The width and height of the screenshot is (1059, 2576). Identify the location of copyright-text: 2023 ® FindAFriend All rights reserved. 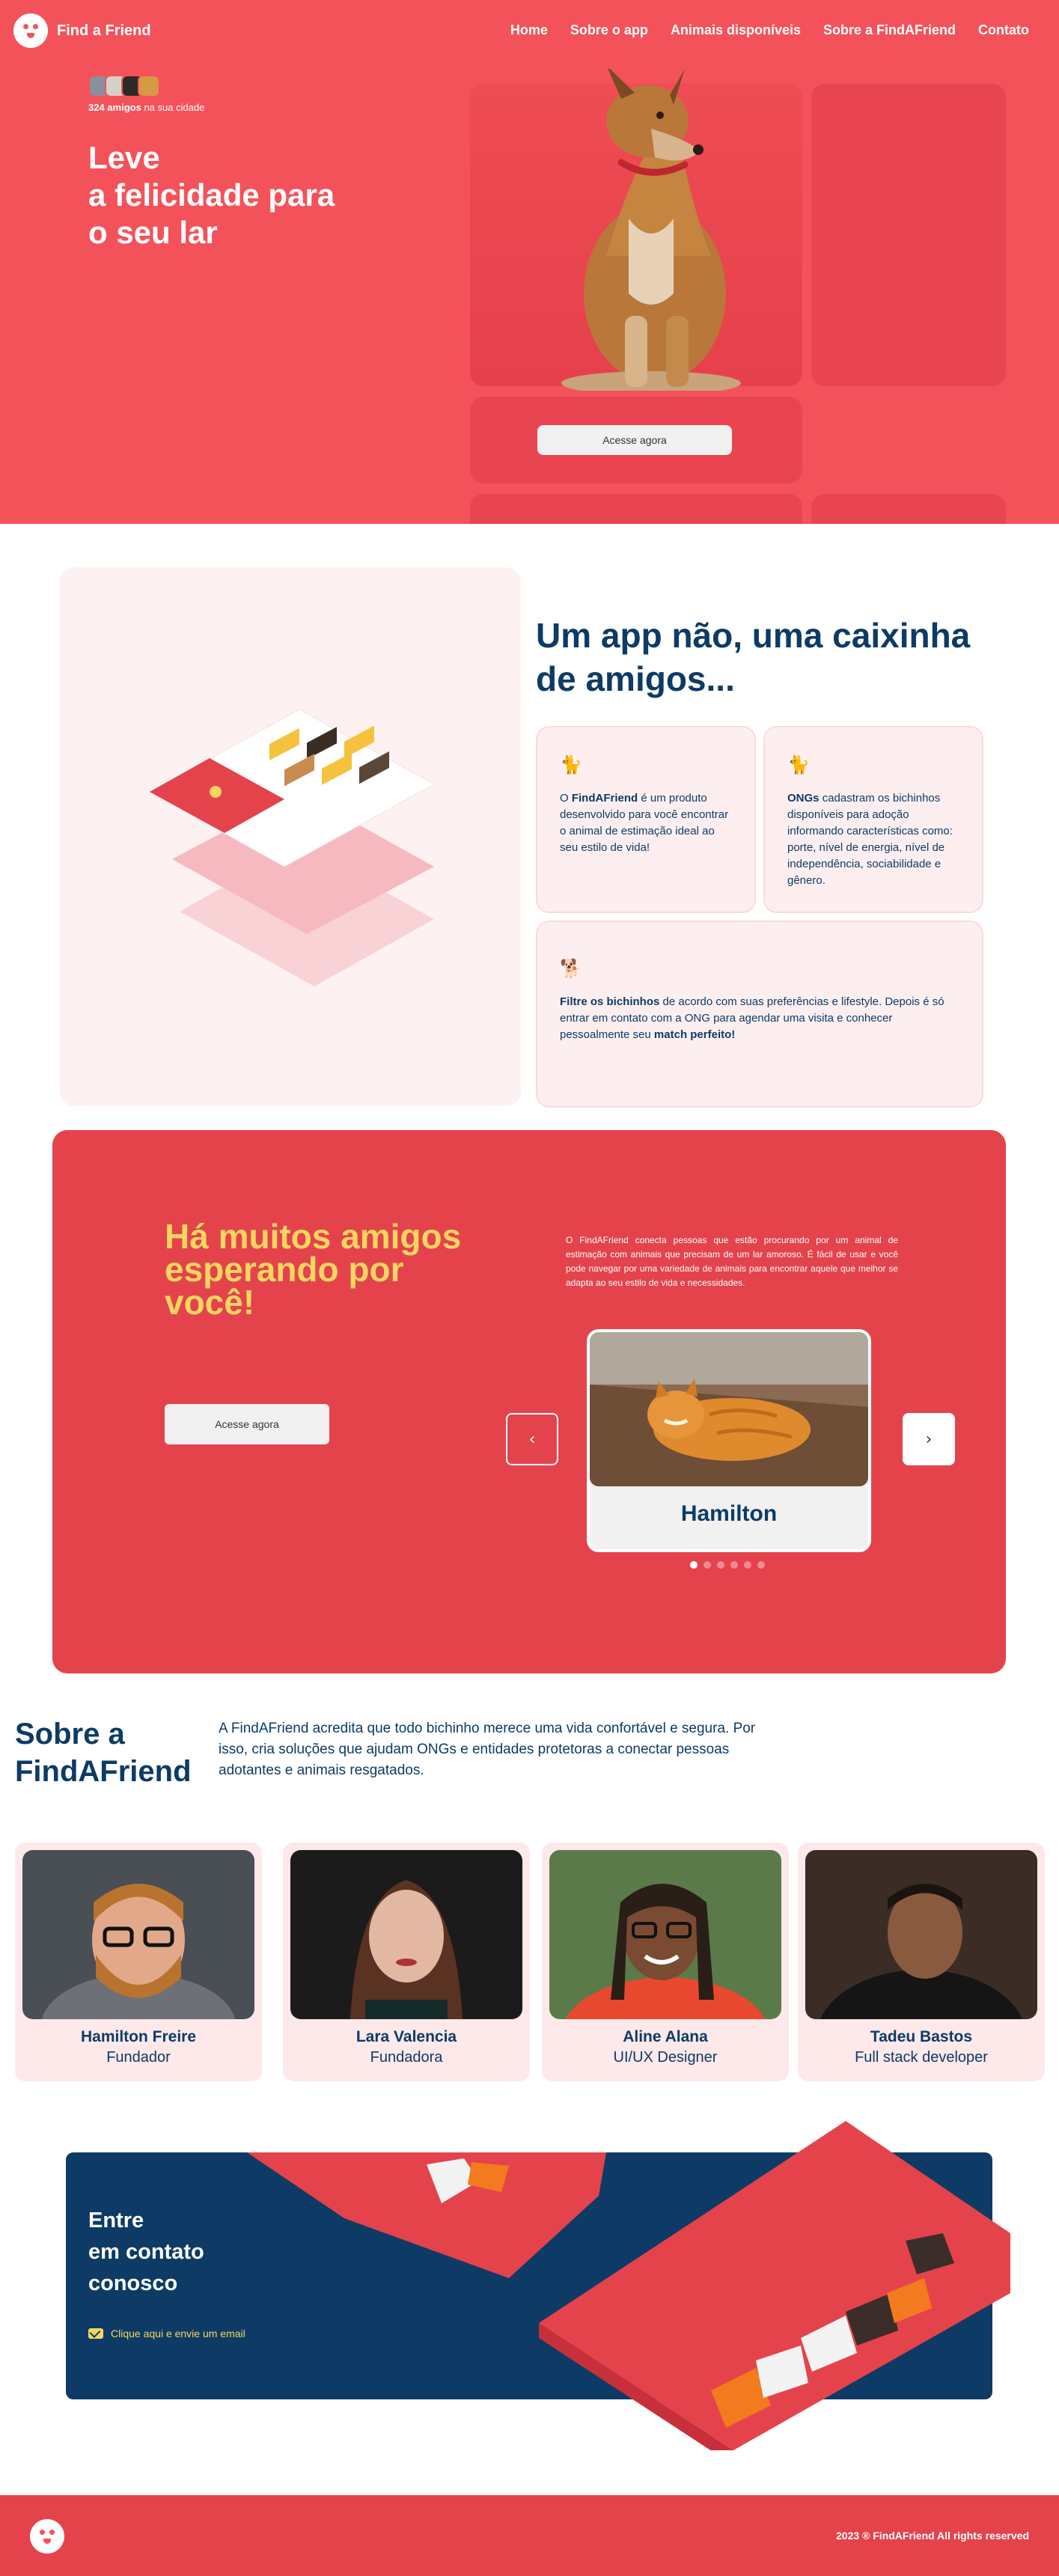
(933, 2536).